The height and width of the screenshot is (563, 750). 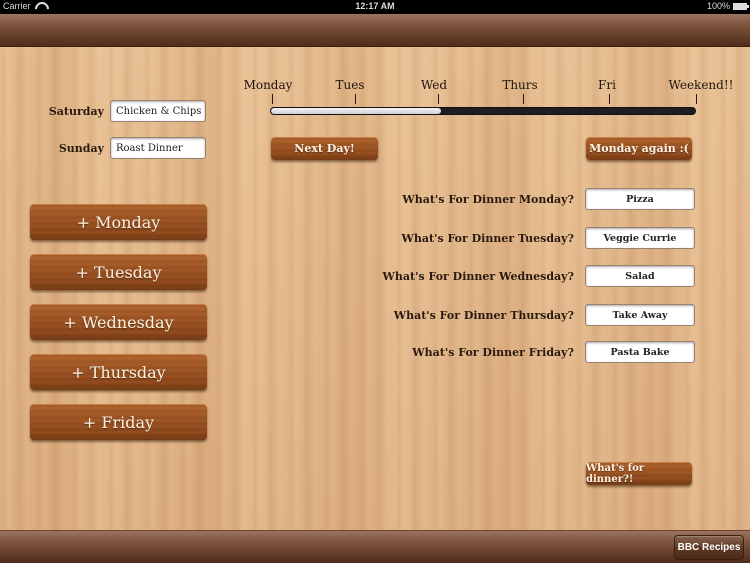 I want to click on dinner-question-thursday: What's For Dinner Thursday?, so click(x=483, y=315).